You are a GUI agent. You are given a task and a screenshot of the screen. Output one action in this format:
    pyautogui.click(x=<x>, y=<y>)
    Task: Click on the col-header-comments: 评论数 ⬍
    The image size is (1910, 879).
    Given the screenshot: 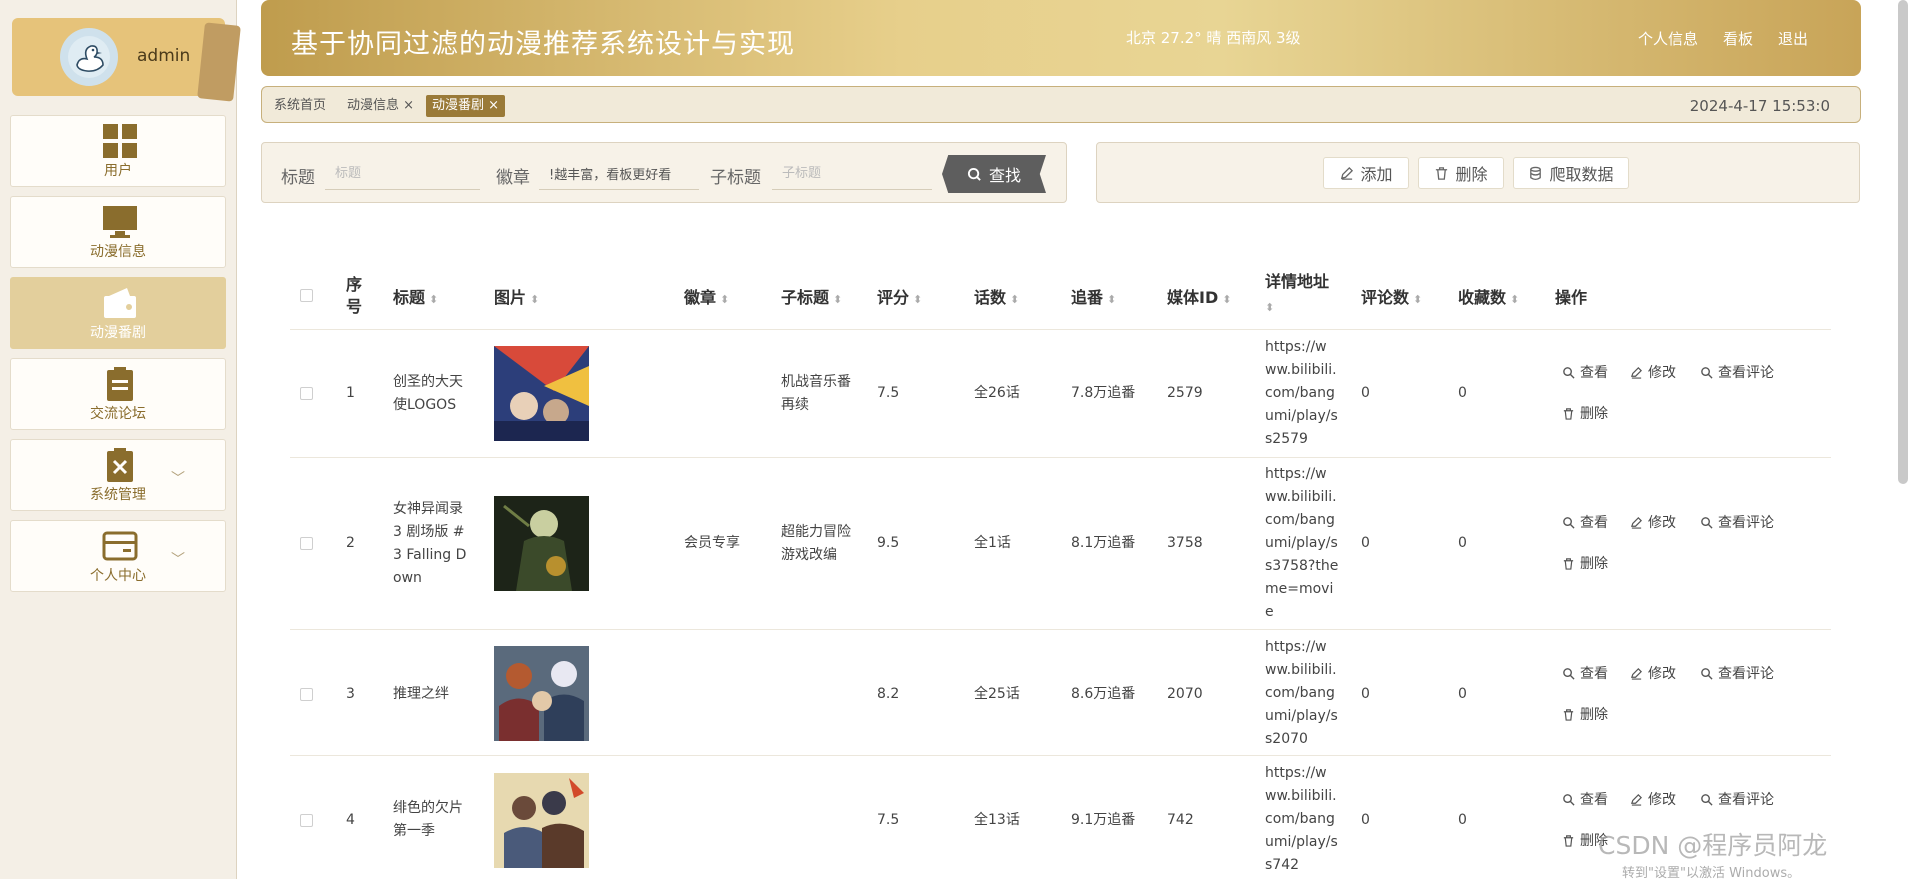 What is the action you would take?
    pyautogui.click(x=1391, y=296)
    